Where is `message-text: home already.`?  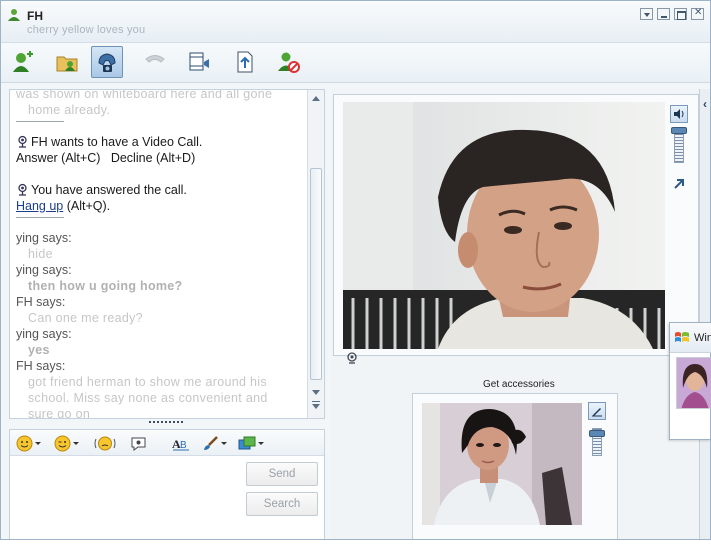 message-text: home already. is located at coordinates (69, 110).